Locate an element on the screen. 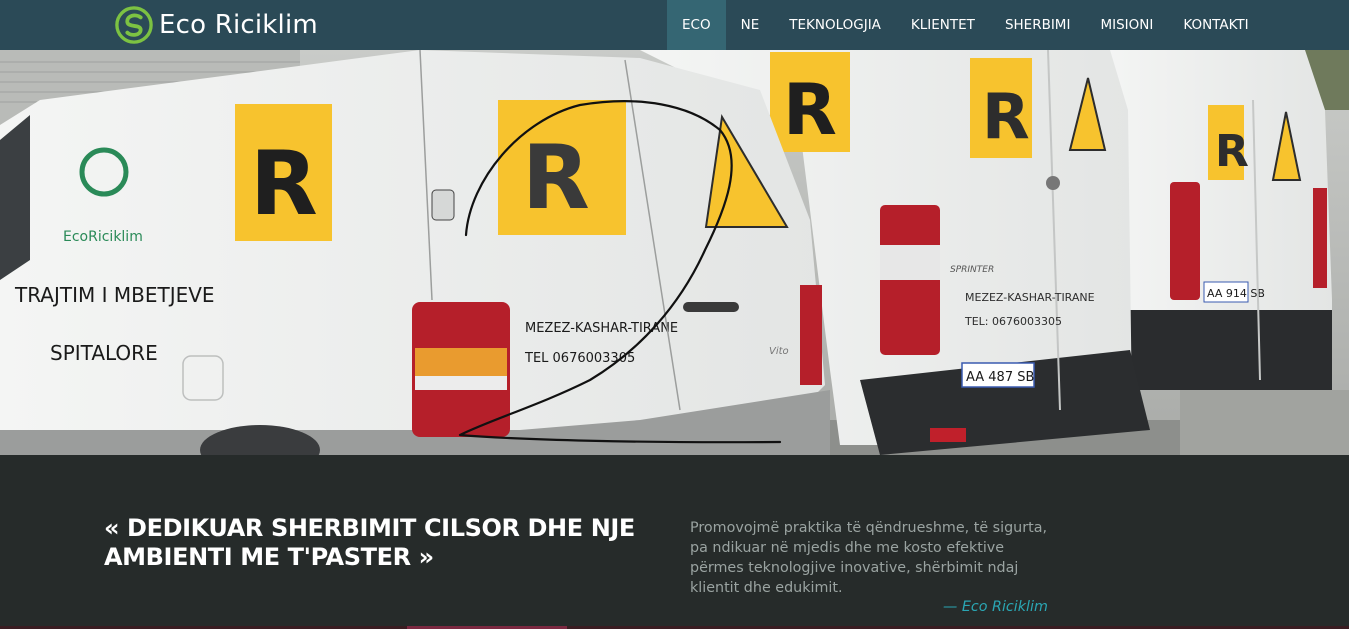  eco-logo-icon is located at coordinates (134, 25).